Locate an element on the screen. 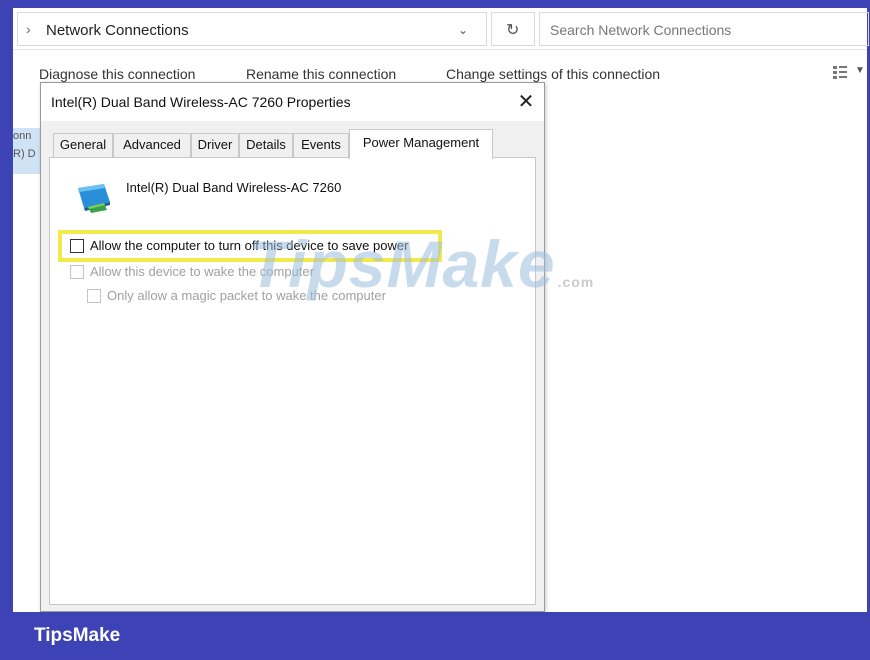 This screenshot has width=870, height=660. connection-item-device: R) D is located at coordinates (24, 154).